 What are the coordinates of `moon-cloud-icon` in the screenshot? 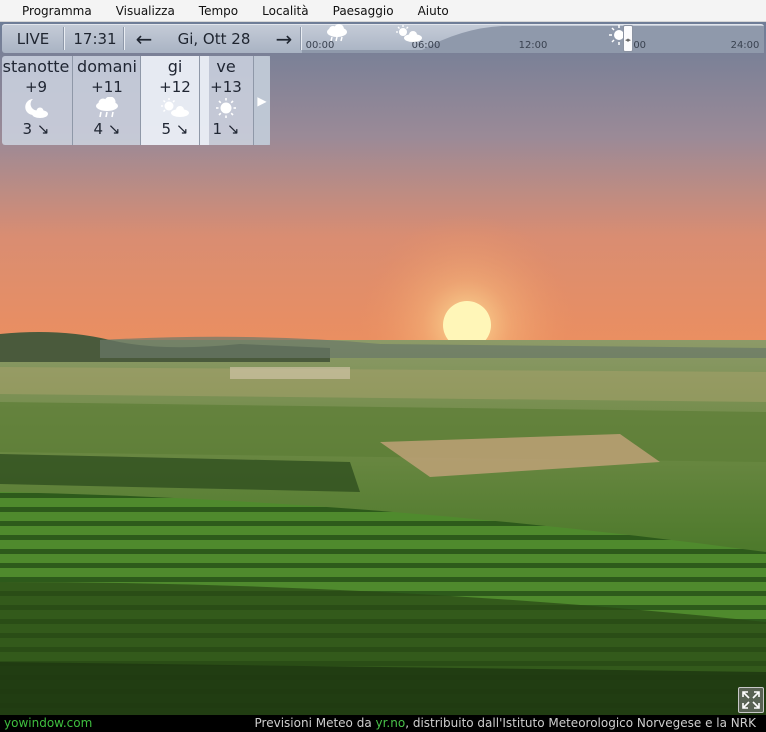 It's located at (36, 108).